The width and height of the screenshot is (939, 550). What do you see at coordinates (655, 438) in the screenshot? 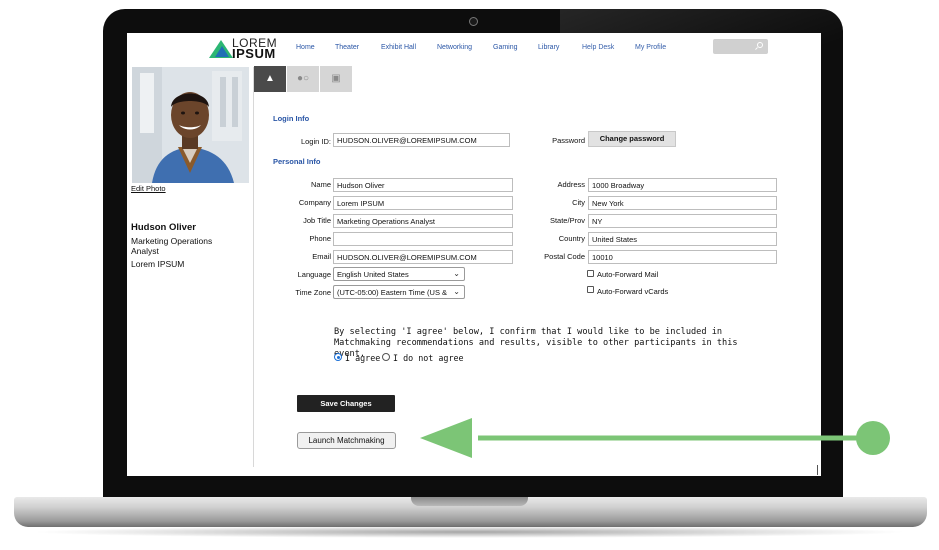
I see `callout-arrow` at bounding box center [655, 438].